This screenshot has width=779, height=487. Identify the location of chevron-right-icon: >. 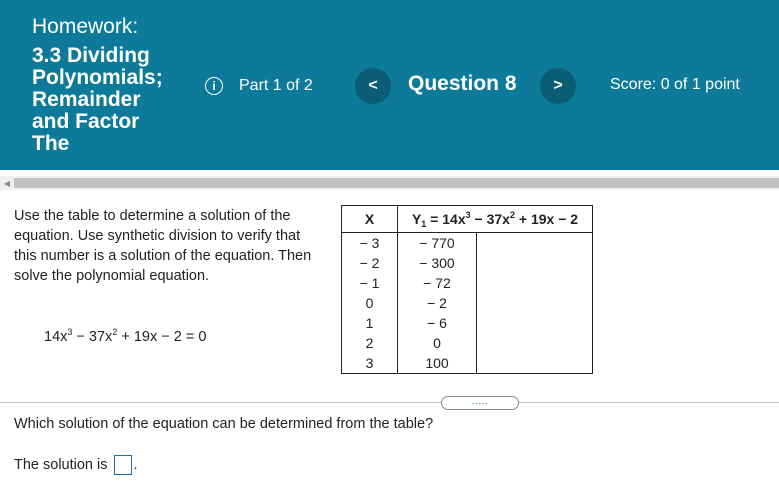
(558, 85).